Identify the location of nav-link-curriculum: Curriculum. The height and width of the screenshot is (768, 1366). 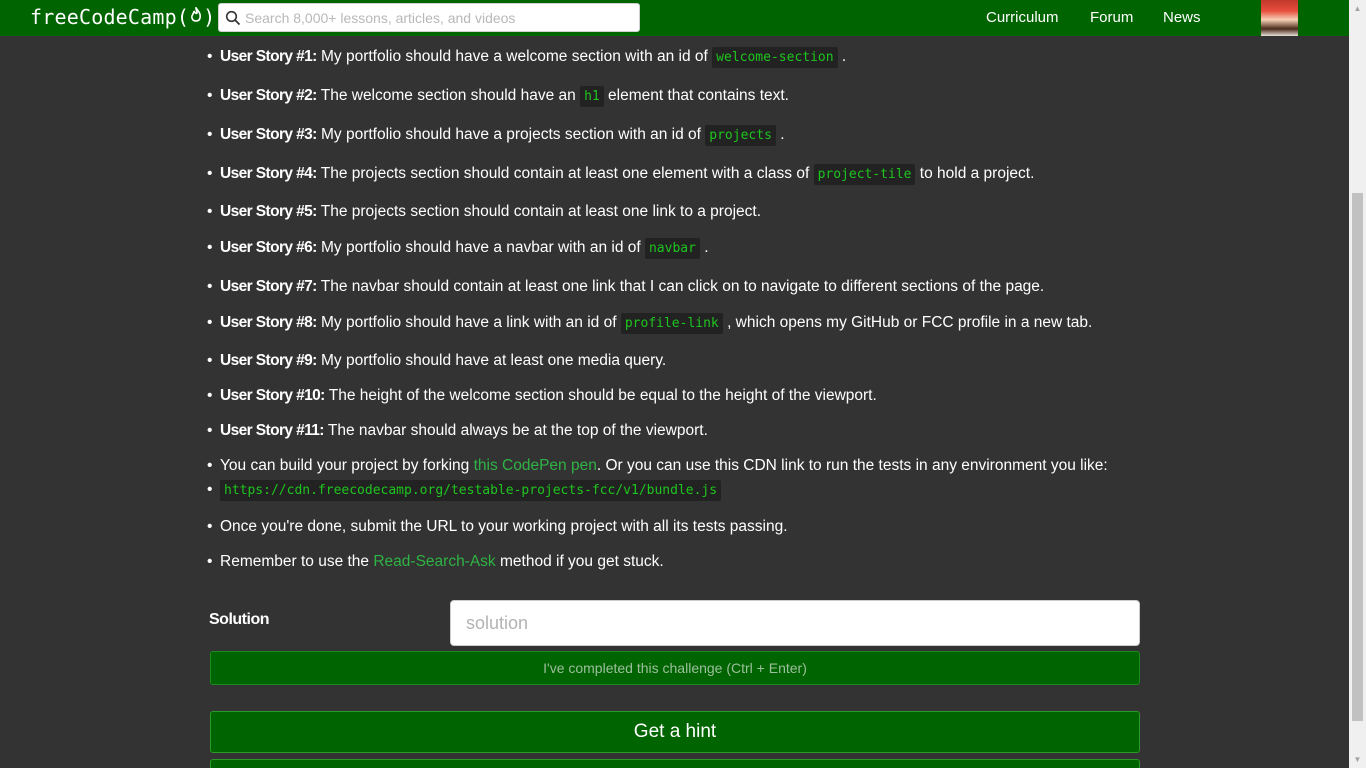
(1022, 17).